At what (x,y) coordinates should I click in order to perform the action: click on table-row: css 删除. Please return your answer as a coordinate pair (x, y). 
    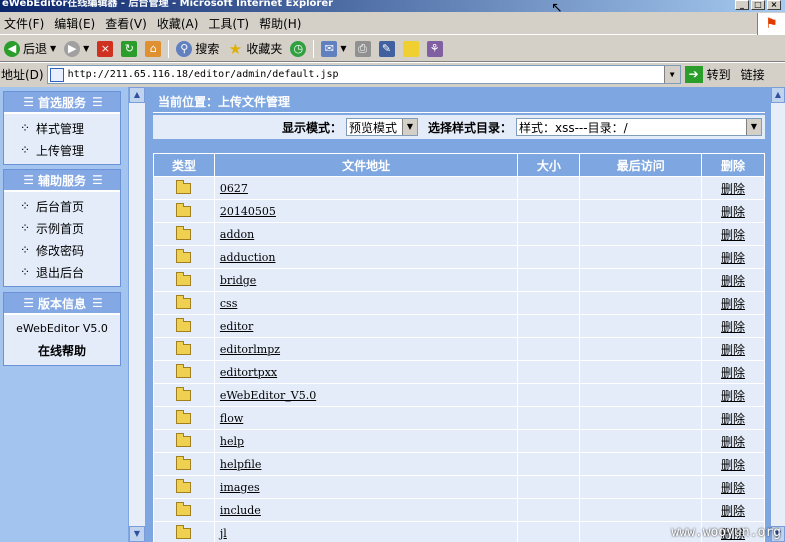
    Looking at the image, I should click on (459, 303).